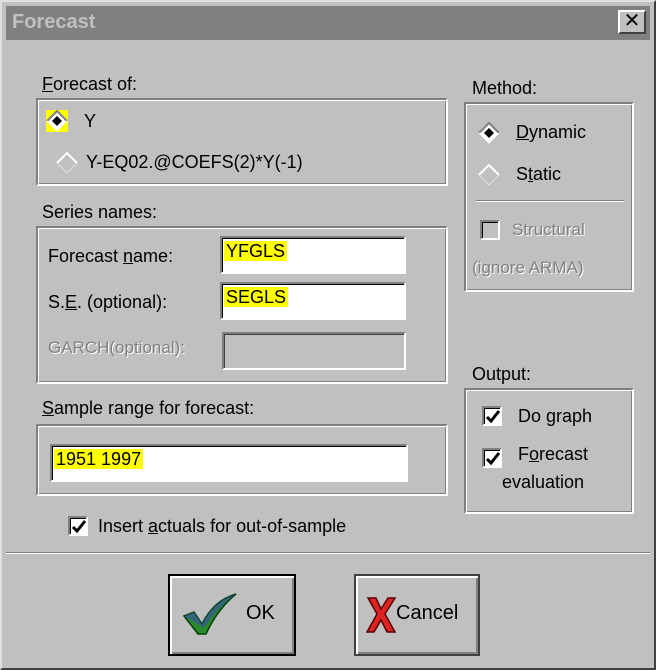  I want to click on forecast-of-label: Forecast of:, so click(90, 84).